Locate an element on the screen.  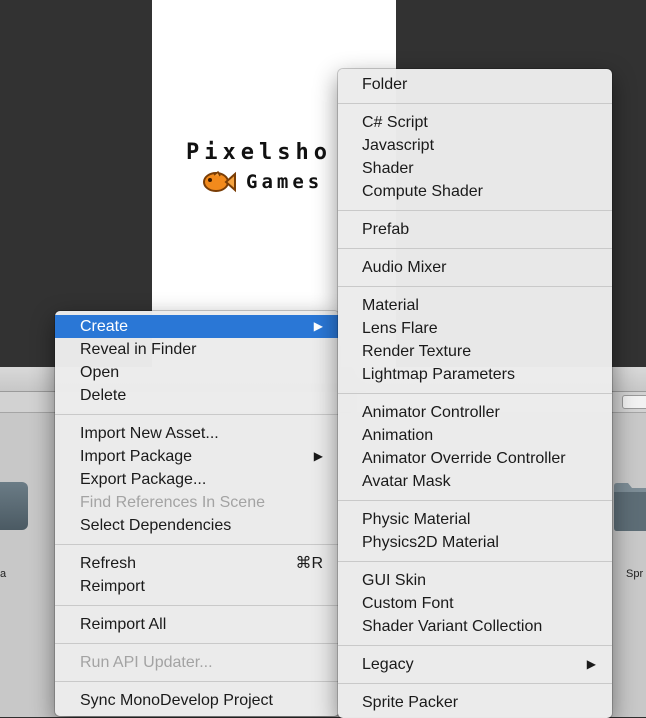
context-menu-item-open: Open is located at coordinates (197, 372).